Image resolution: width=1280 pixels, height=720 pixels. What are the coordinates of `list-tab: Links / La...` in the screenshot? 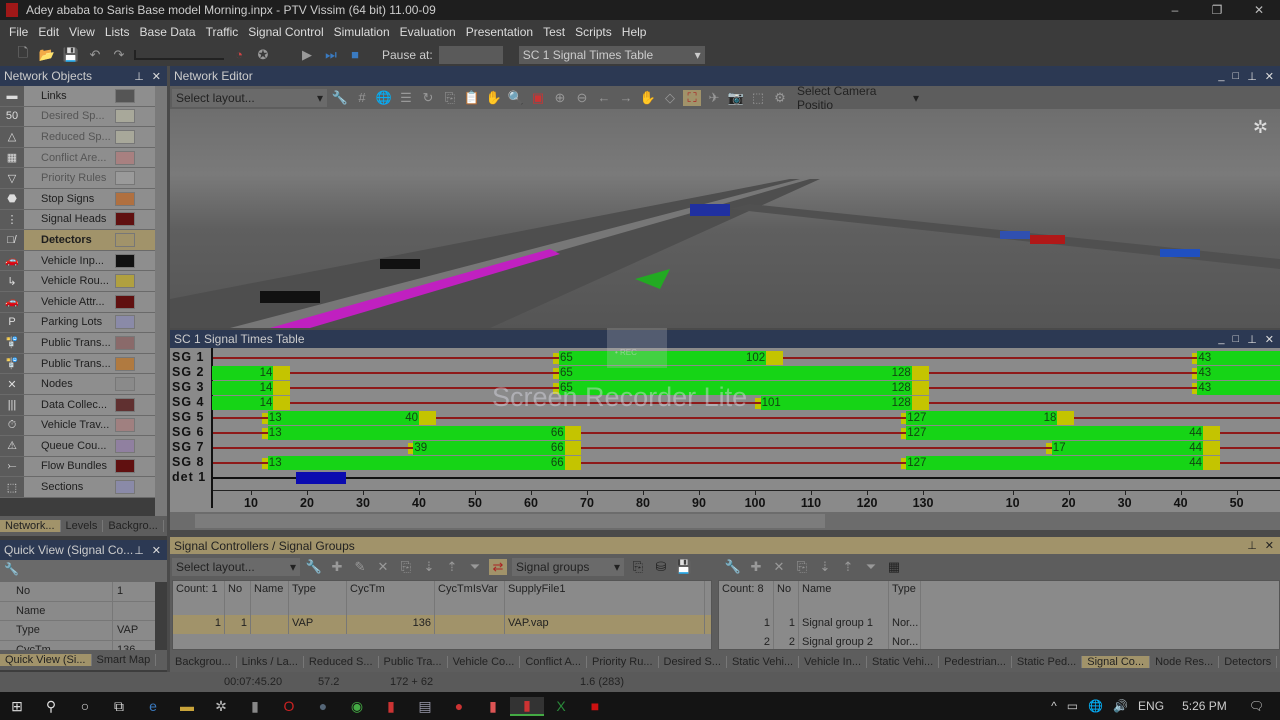 It's located at (270, 662).